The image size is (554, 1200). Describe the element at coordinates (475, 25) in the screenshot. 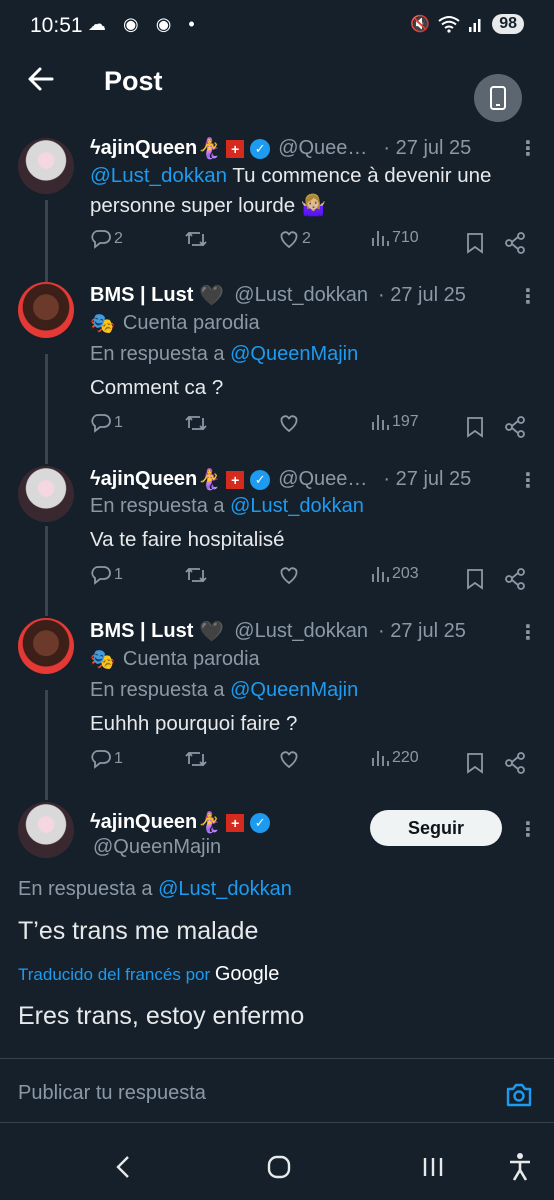

I see `signal-icon` at that location.